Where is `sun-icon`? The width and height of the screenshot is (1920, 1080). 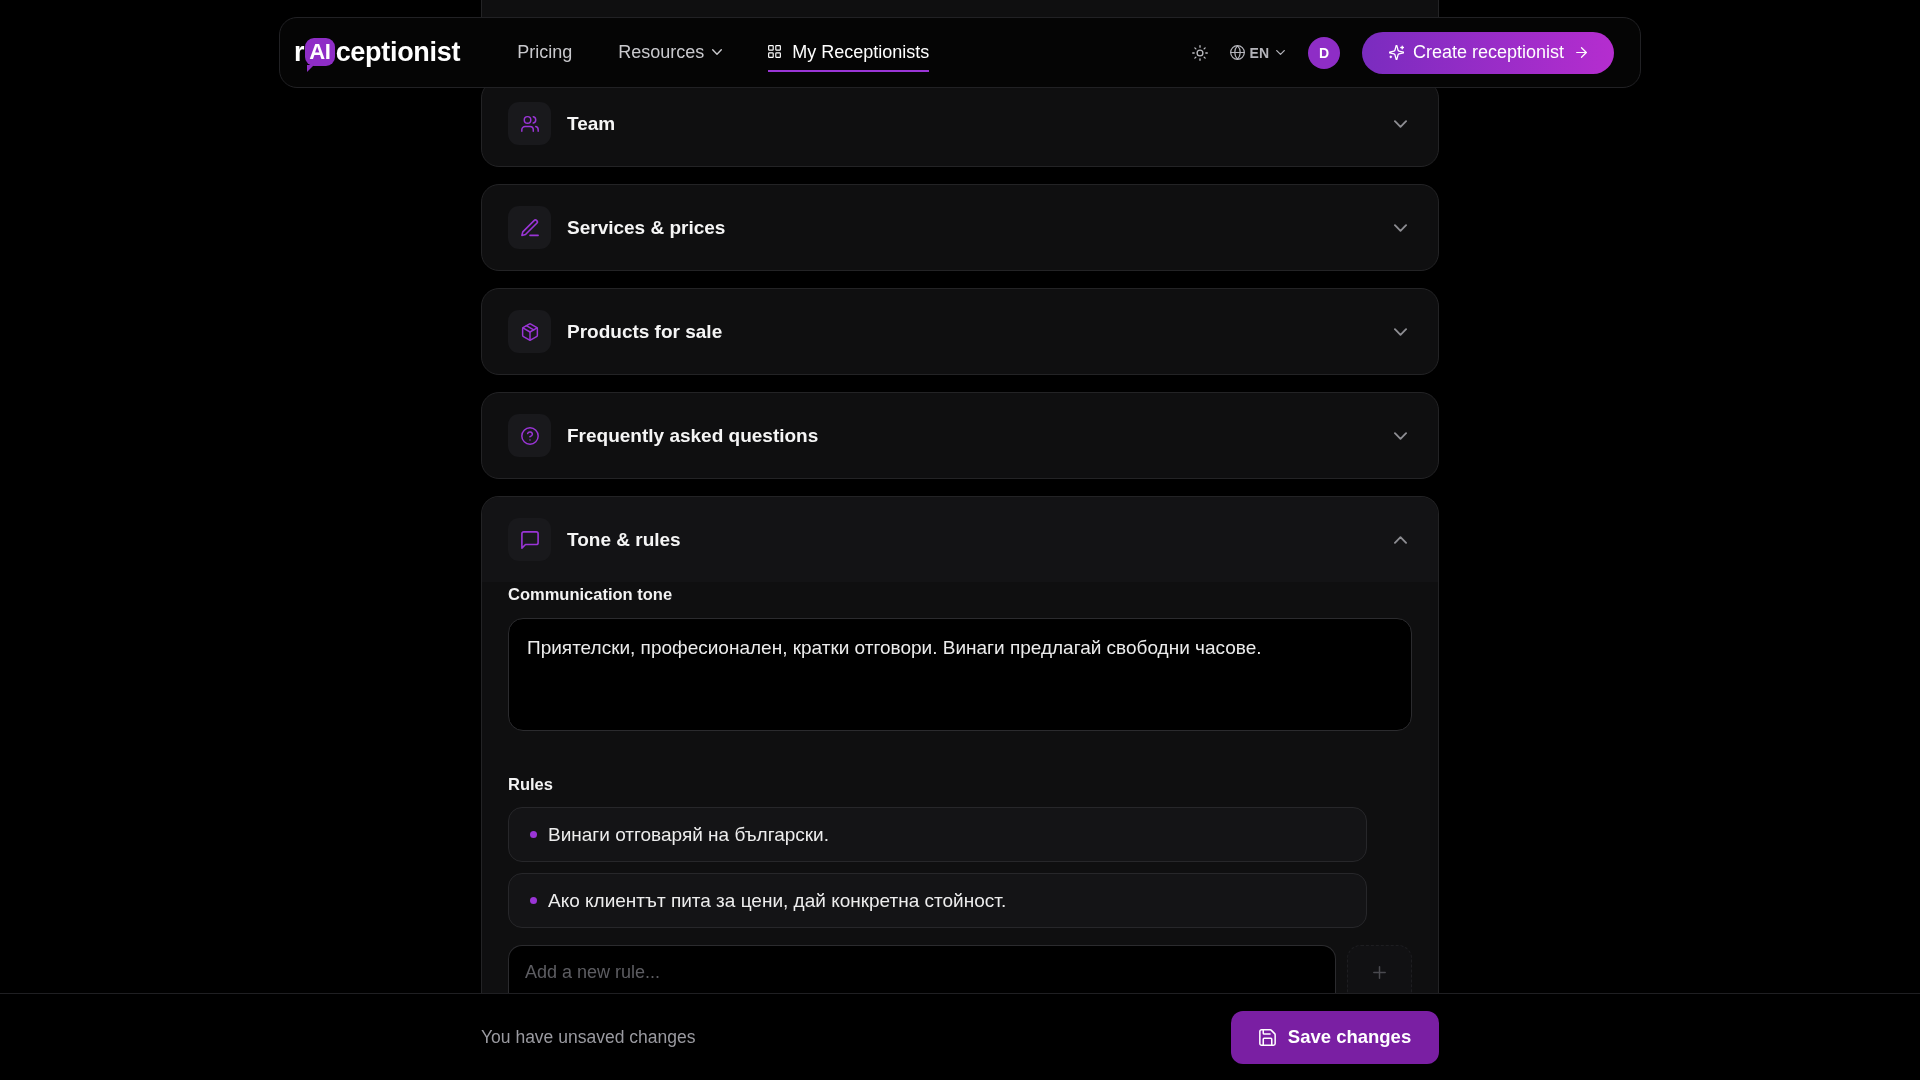 sun-icon is located at coordinates (1199, 52).